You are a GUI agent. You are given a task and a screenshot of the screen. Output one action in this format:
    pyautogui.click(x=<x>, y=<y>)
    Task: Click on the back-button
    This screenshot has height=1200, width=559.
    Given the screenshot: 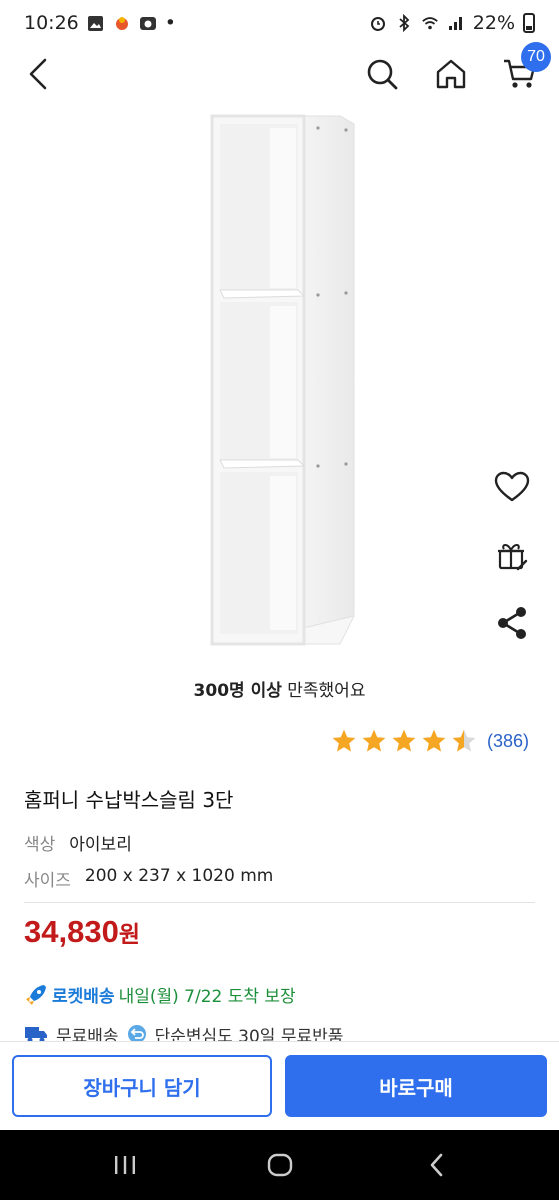 What is the action you would take?
    pyautogui.click(x=38, y=74)
    